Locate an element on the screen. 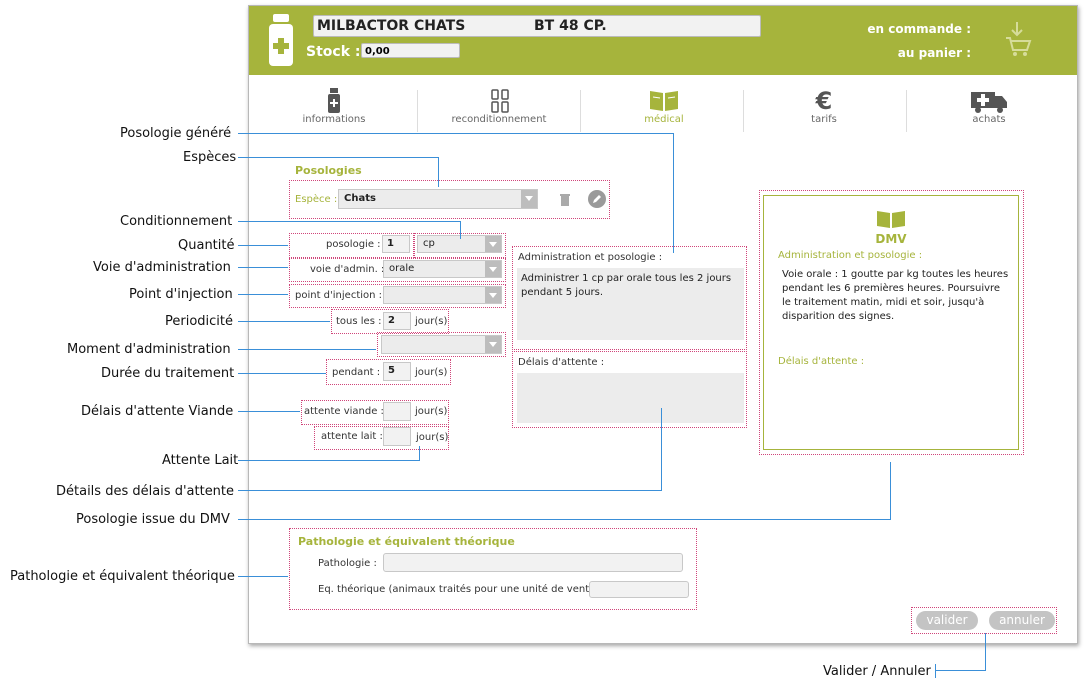 This screenshot has width=1085, height=698. tab-achats: achats is located at coordinates (989, 110).